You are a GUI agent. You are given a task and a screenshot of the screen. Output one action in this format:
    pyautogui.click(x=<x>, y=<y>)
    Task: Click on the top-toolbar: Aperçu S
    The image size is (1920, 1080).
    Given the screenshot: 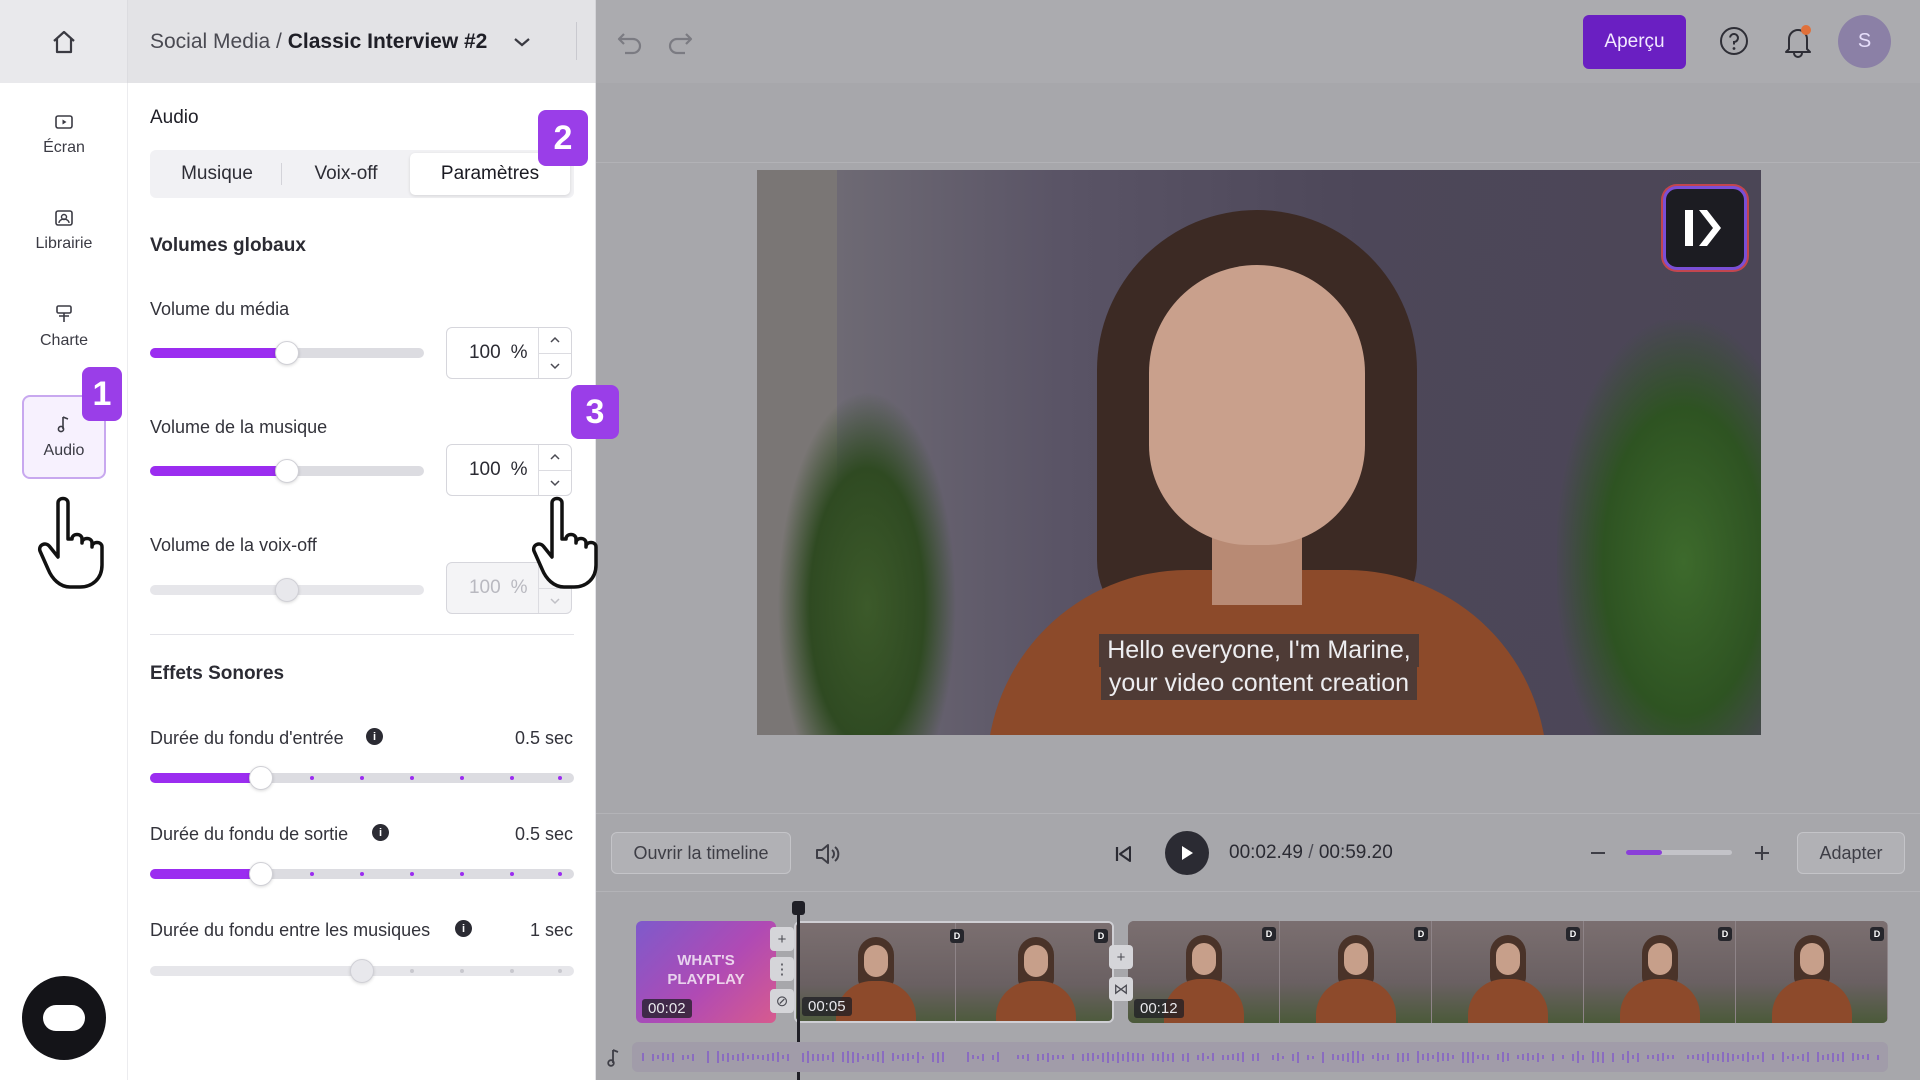 What is the action you would take?
    pyautogui.click(x=1258, y=41)
    